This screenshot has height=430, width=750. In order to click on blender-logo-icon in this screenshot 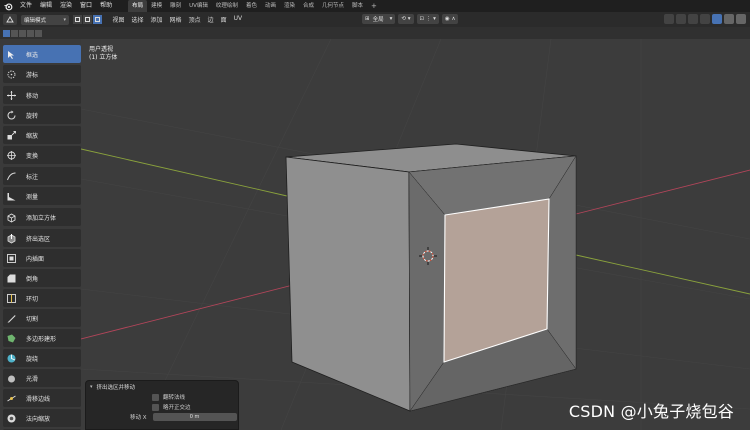, I will do `click(8, 6)`.